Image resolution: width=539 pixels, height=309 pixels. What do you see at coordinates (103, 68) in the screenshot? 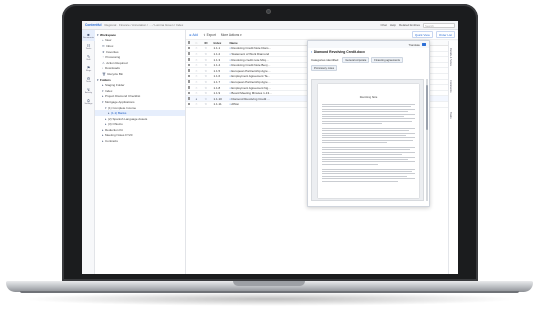
I see `download-icon: ↓` at bounding box center [103, 68].